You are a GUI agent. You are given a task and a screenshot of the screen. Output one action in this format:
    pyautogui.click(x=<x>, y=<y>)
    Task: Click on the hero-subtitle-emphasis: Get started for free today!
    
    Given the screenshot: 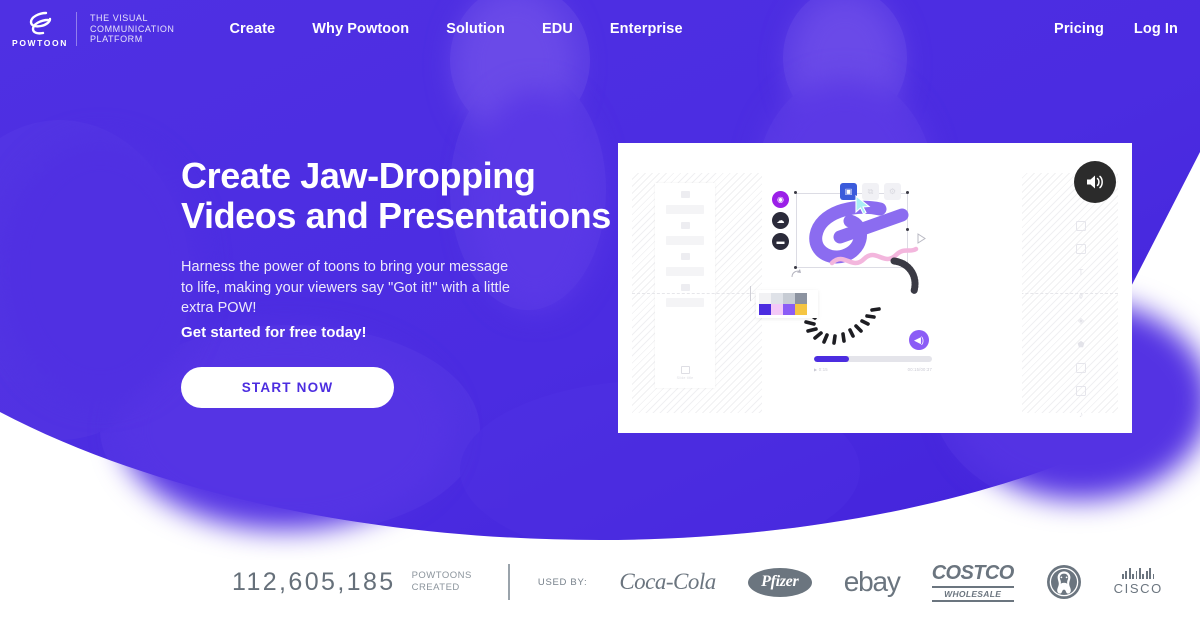 What is the action you would take?
    pyautogui.click(x=274, y=332)
    